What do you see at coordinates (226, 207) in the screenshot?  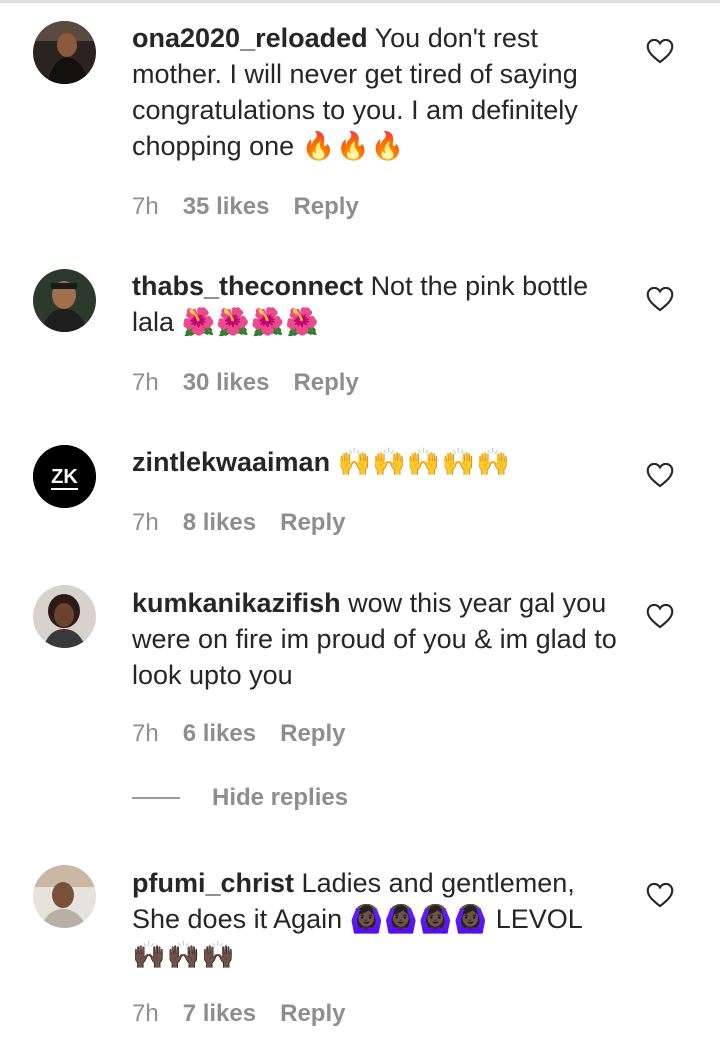 I see `comment-likes: 35 likes` at bounding box center [226, 207].